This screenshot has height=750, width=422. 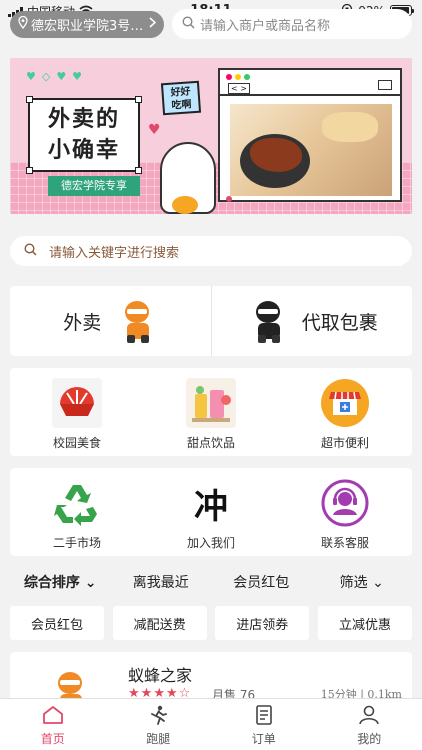 I want to click on category-label: 校园美食, so click(x=76, y=443).